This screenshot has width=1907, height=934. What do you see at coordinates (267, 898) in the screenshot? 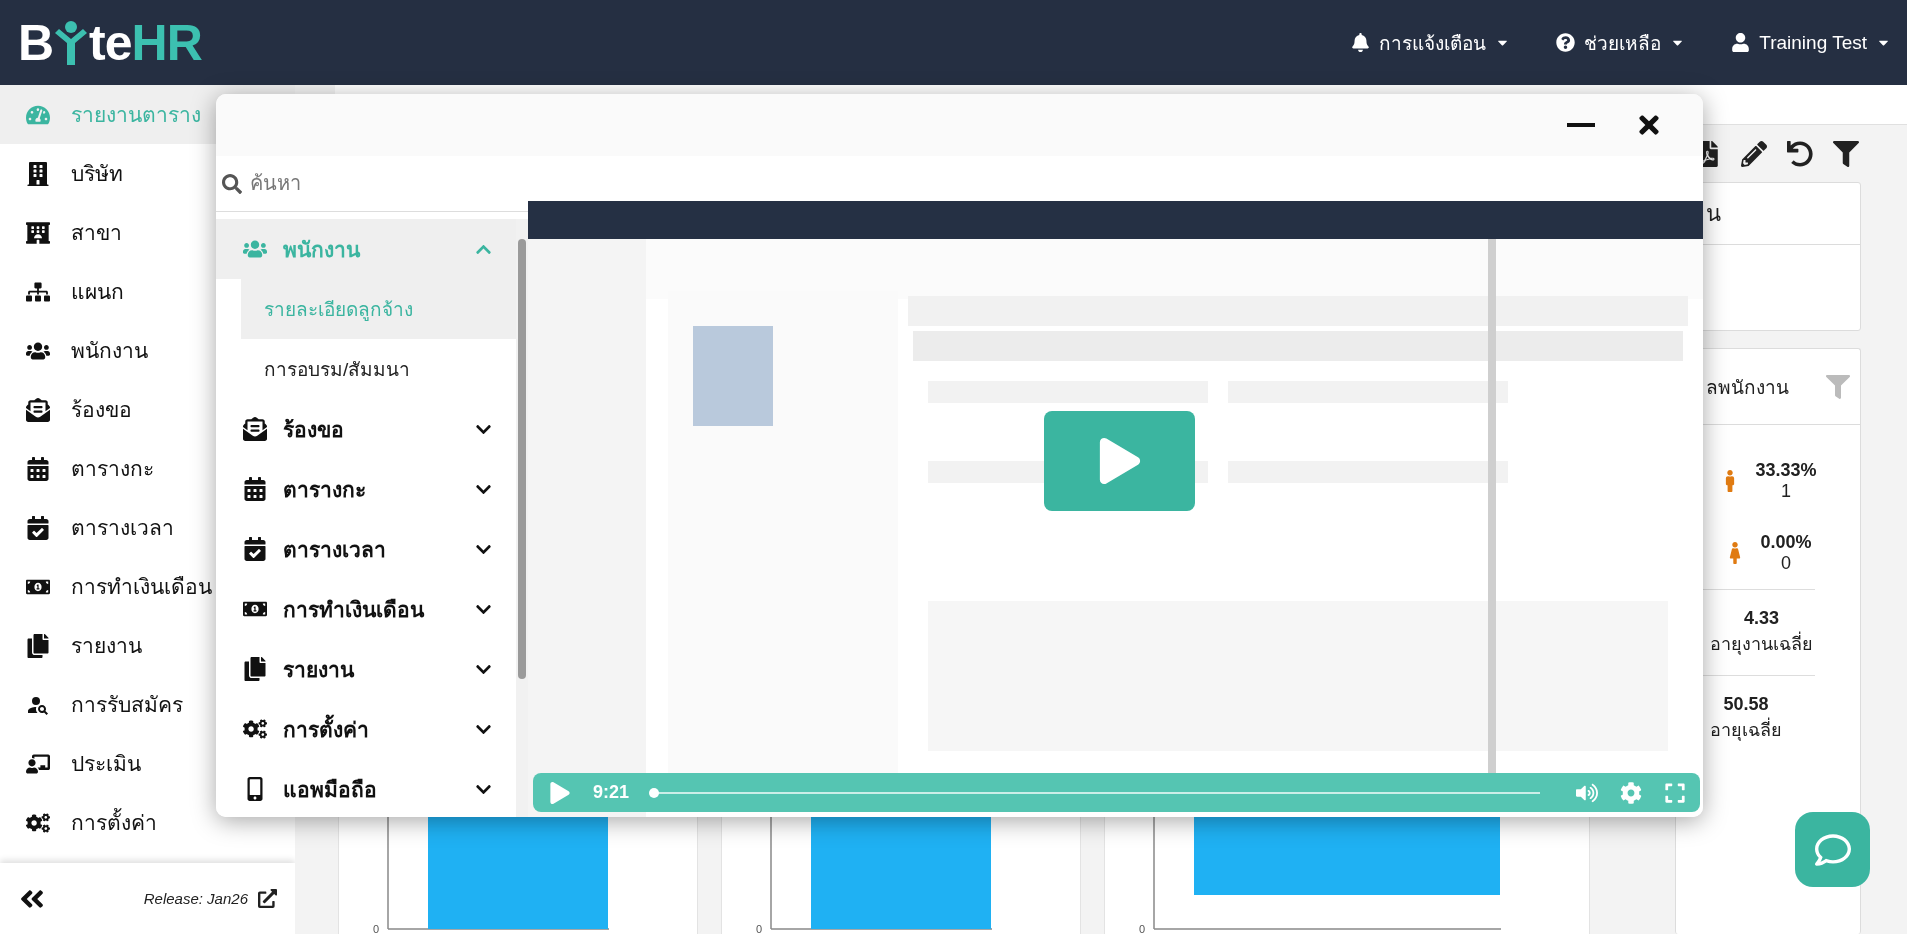
I see `external-link-icon` at bounding box center [267, 898].